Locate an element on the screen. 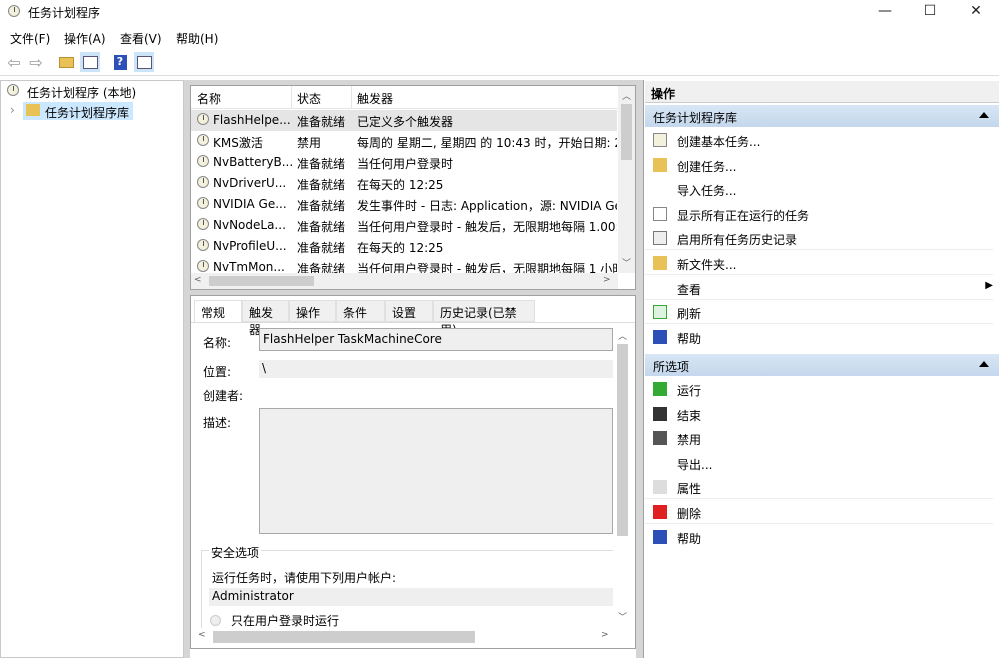 This screenshot has width=999, height=658. folder-up-icon is located at coordinates (66, 62).